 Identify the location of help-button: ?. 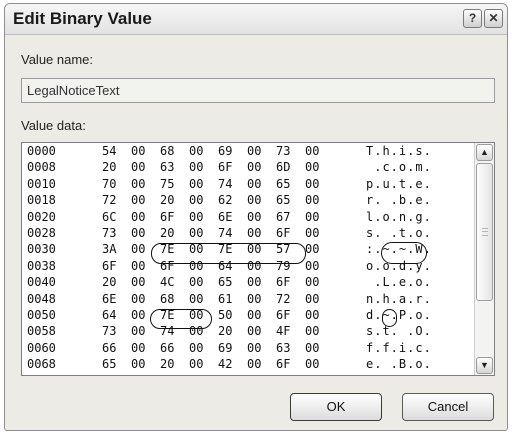
(472, 18).